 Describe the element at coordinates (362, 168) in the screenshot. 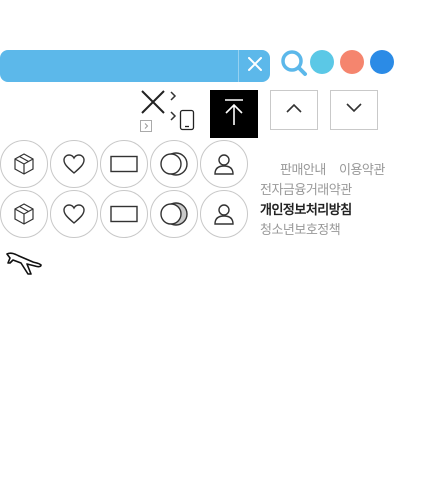

I see `footer-link-terms: 이용약관` at that location.